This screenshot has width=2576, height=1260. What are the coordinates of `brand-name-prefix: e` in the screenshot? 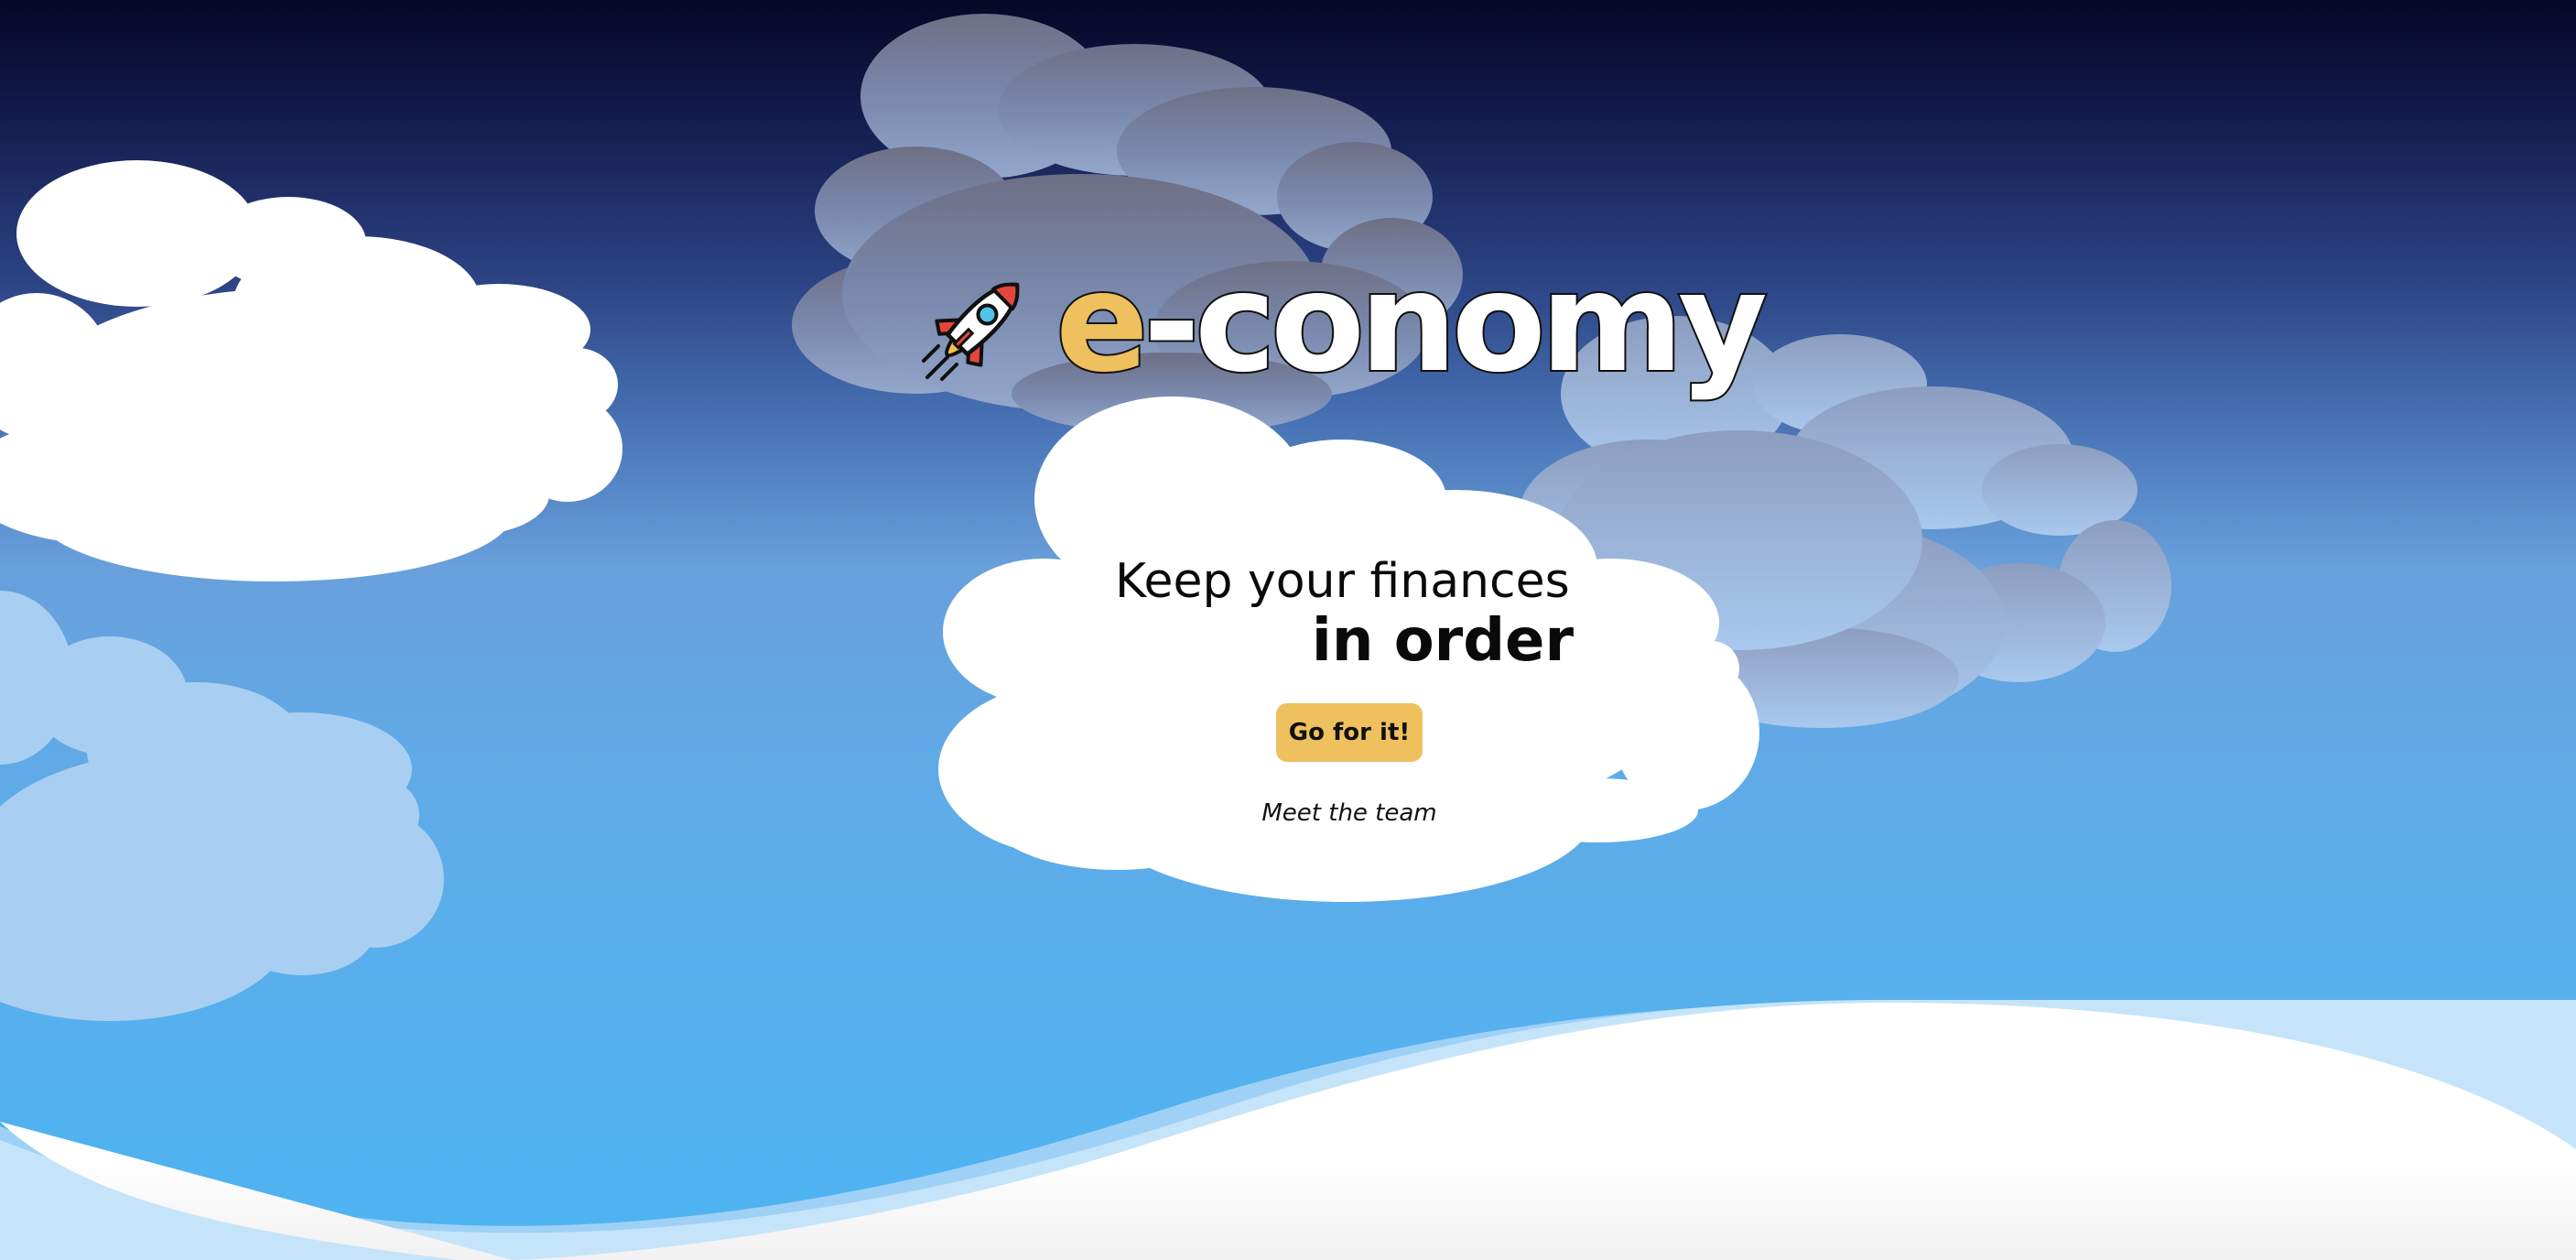 It's located at (1102, 323).